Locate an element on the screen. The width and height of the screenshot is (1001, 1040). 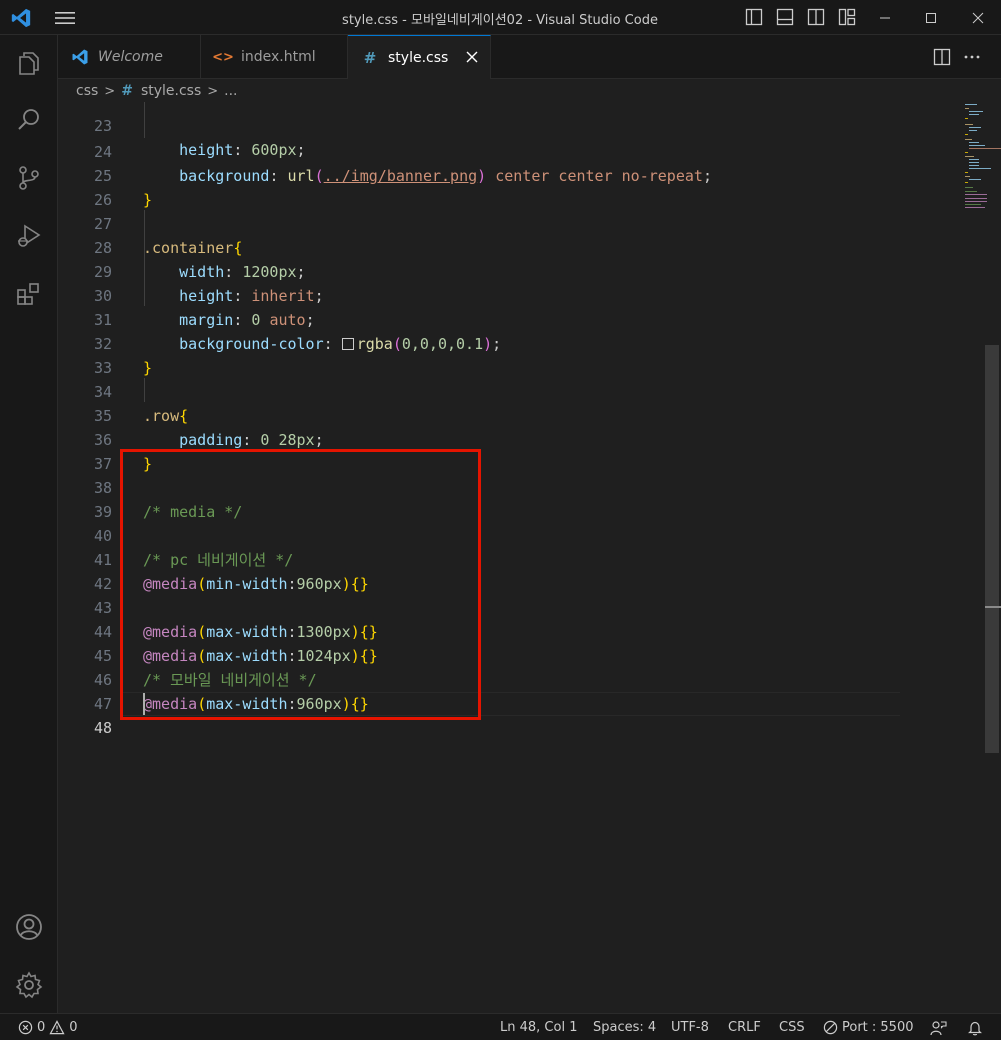
customize-layout-icon is located at coordinates (847, 17).